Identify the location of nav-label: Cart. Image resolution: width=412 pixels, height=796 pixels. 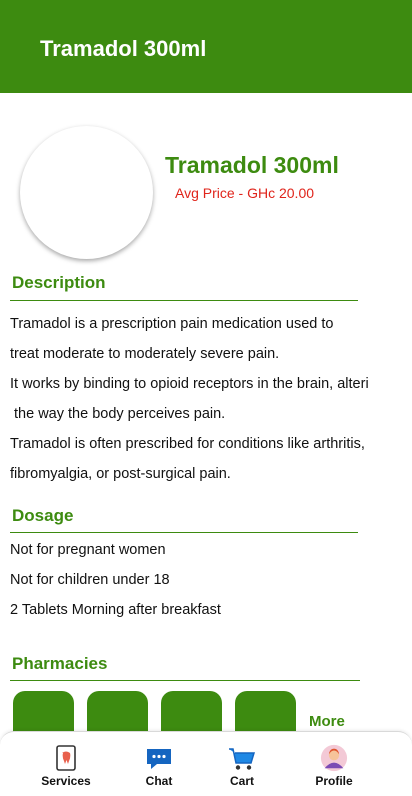
(241, 781).